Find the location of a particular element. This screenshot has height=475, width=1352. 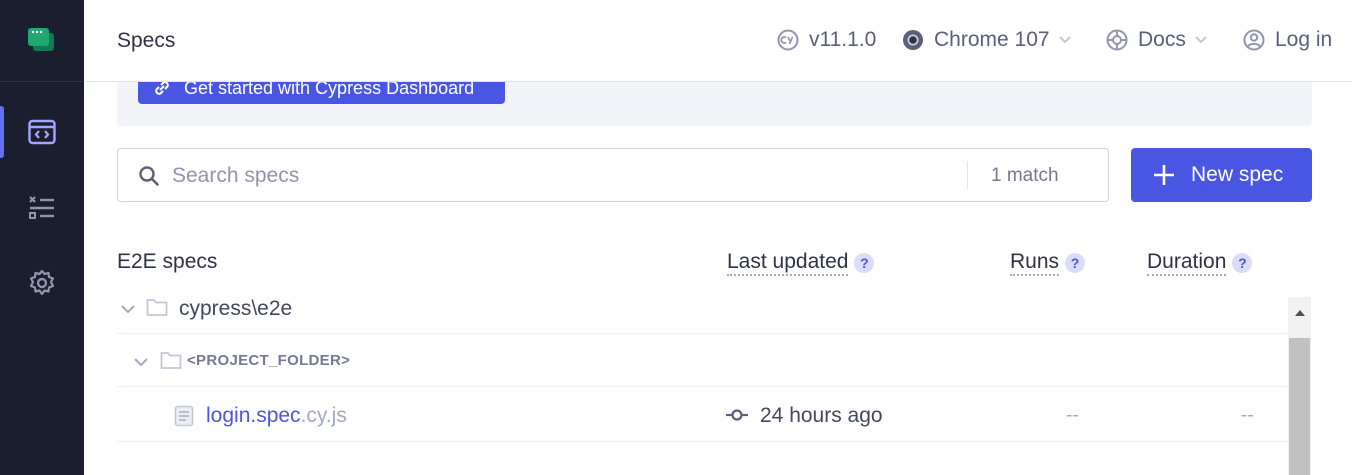

cypress-version-icon is located at coordinates (788, 40).